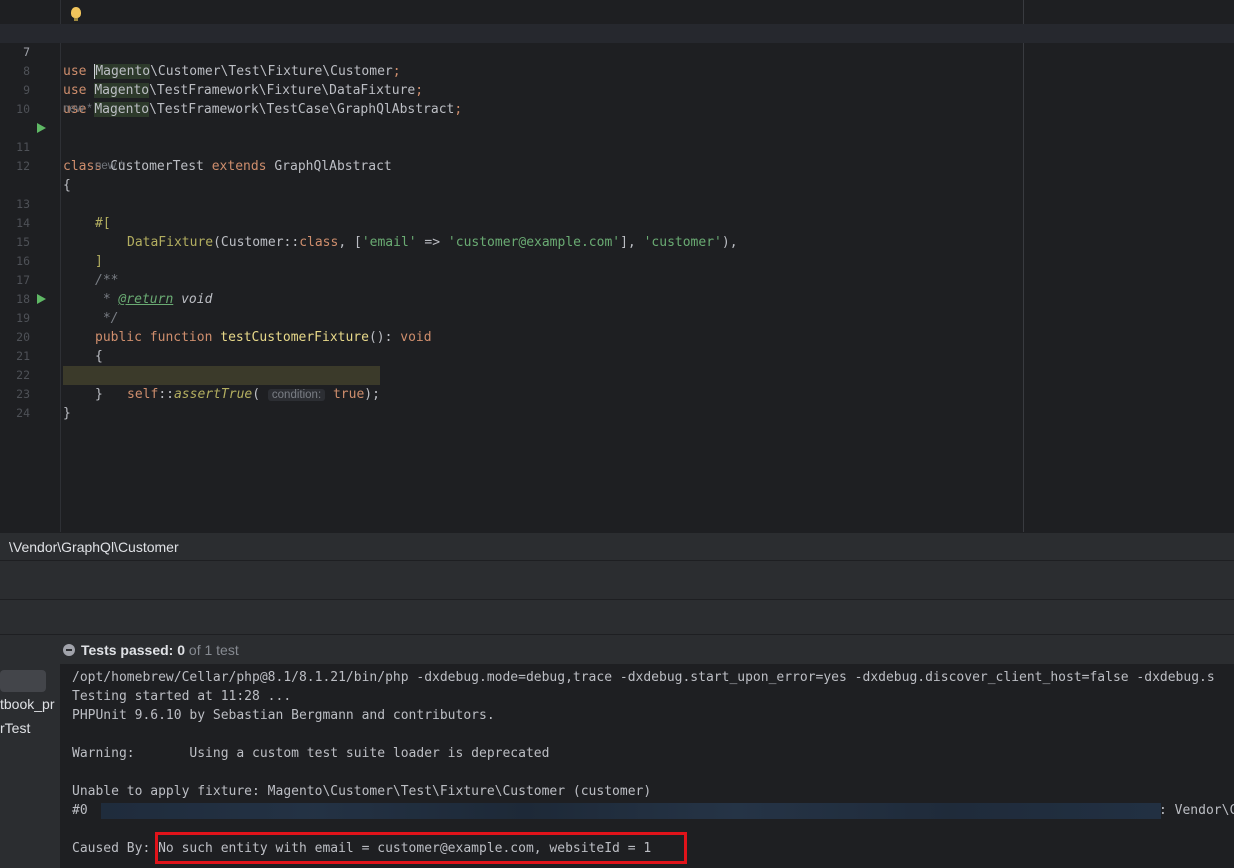 This screenshot has height=868, width=1234. I want to click on run-test-icon, so click(41, 299).